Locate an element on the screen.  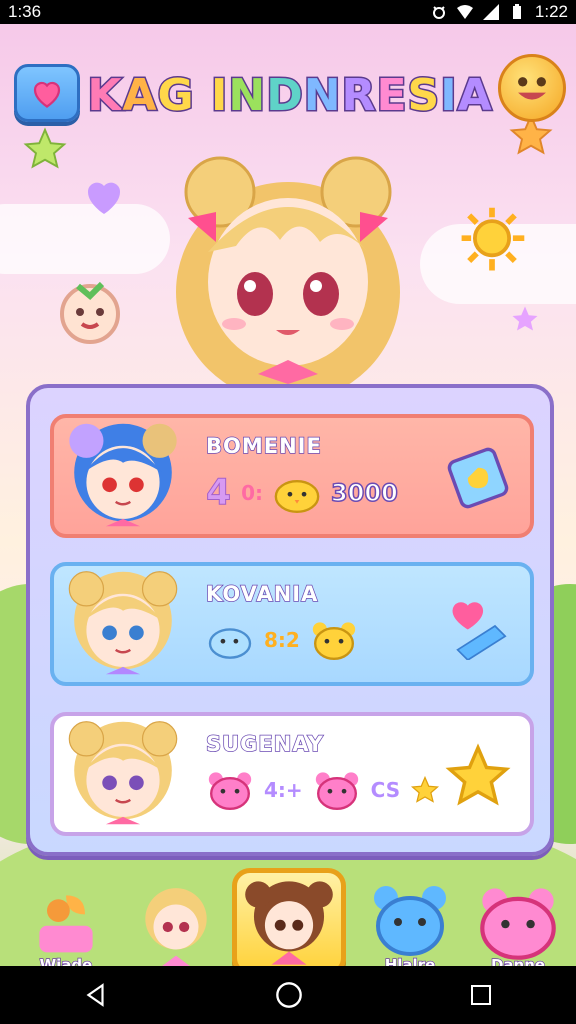
title-letter: D is located at coordinates (285, 95).